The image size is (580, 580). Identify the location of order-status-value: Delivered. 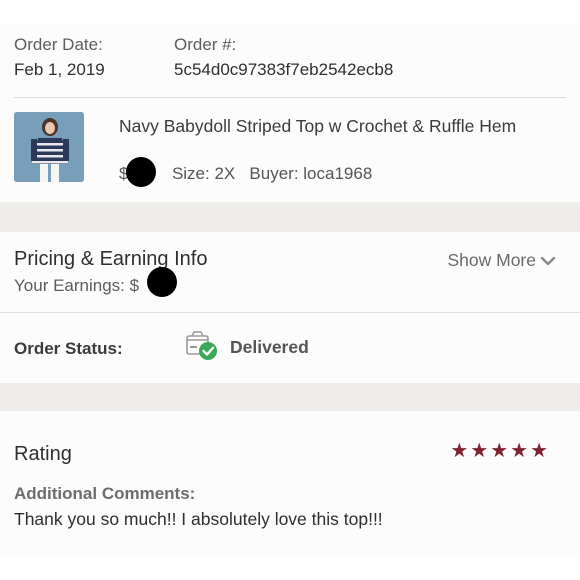
(269, 347).